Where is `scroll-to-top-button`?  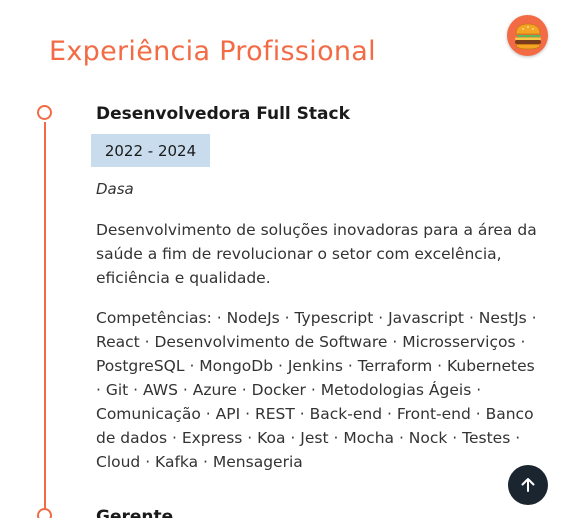
scroll-to-top-button is located at coordinates (528, 485).